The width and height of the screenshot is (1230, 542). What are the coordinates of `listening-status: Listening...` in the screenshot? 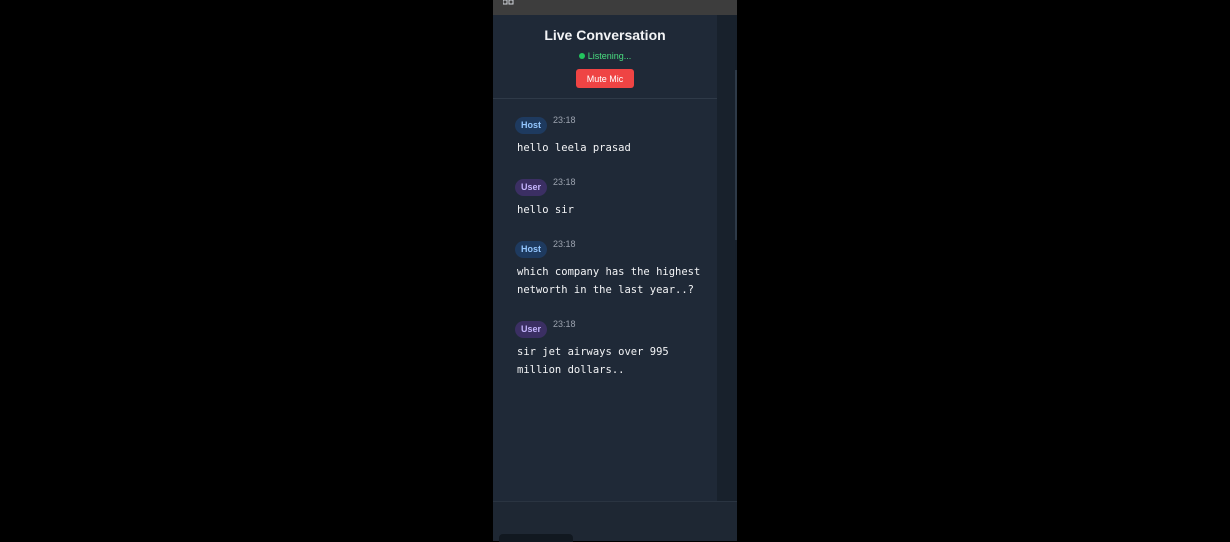 It's located at (605, 56).